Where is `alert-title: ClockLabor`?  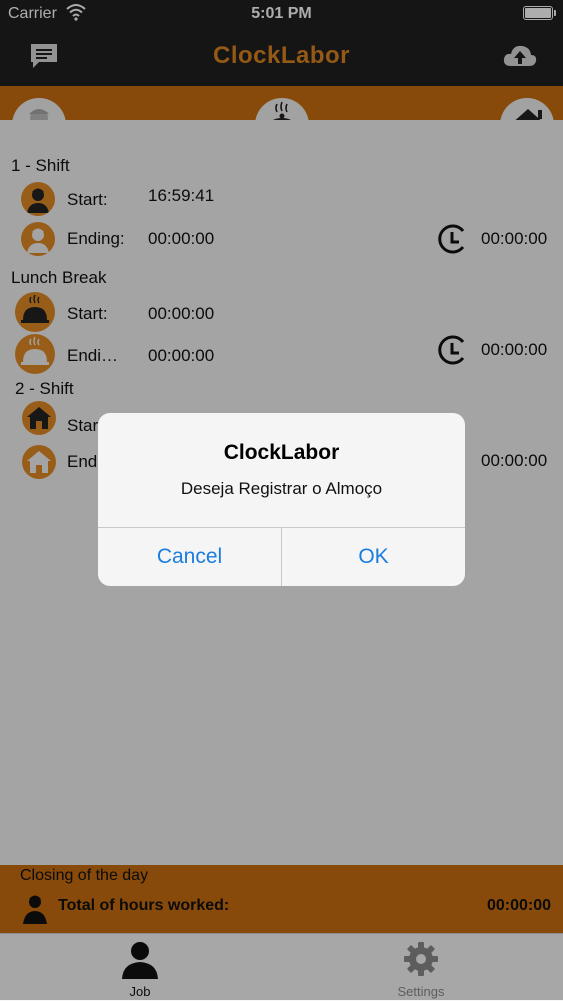
alert-title: ClockLabor is located at coordinates (281, 452).